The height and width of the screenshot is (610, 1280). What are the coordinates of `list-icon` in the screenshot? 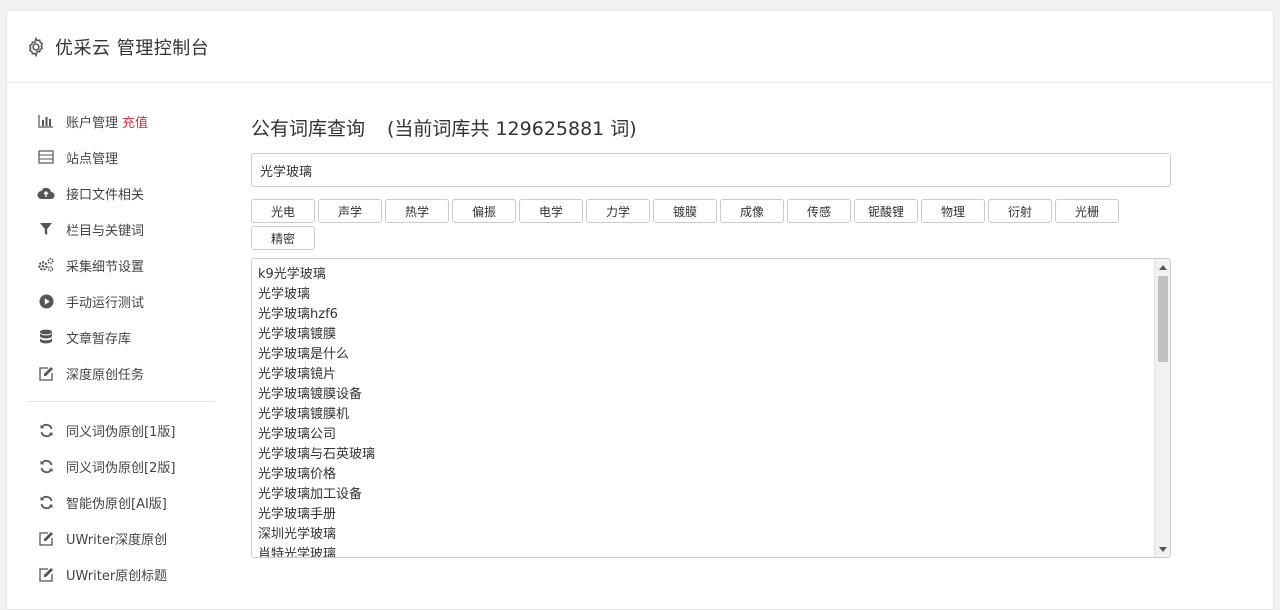 It's located at (46, 157).